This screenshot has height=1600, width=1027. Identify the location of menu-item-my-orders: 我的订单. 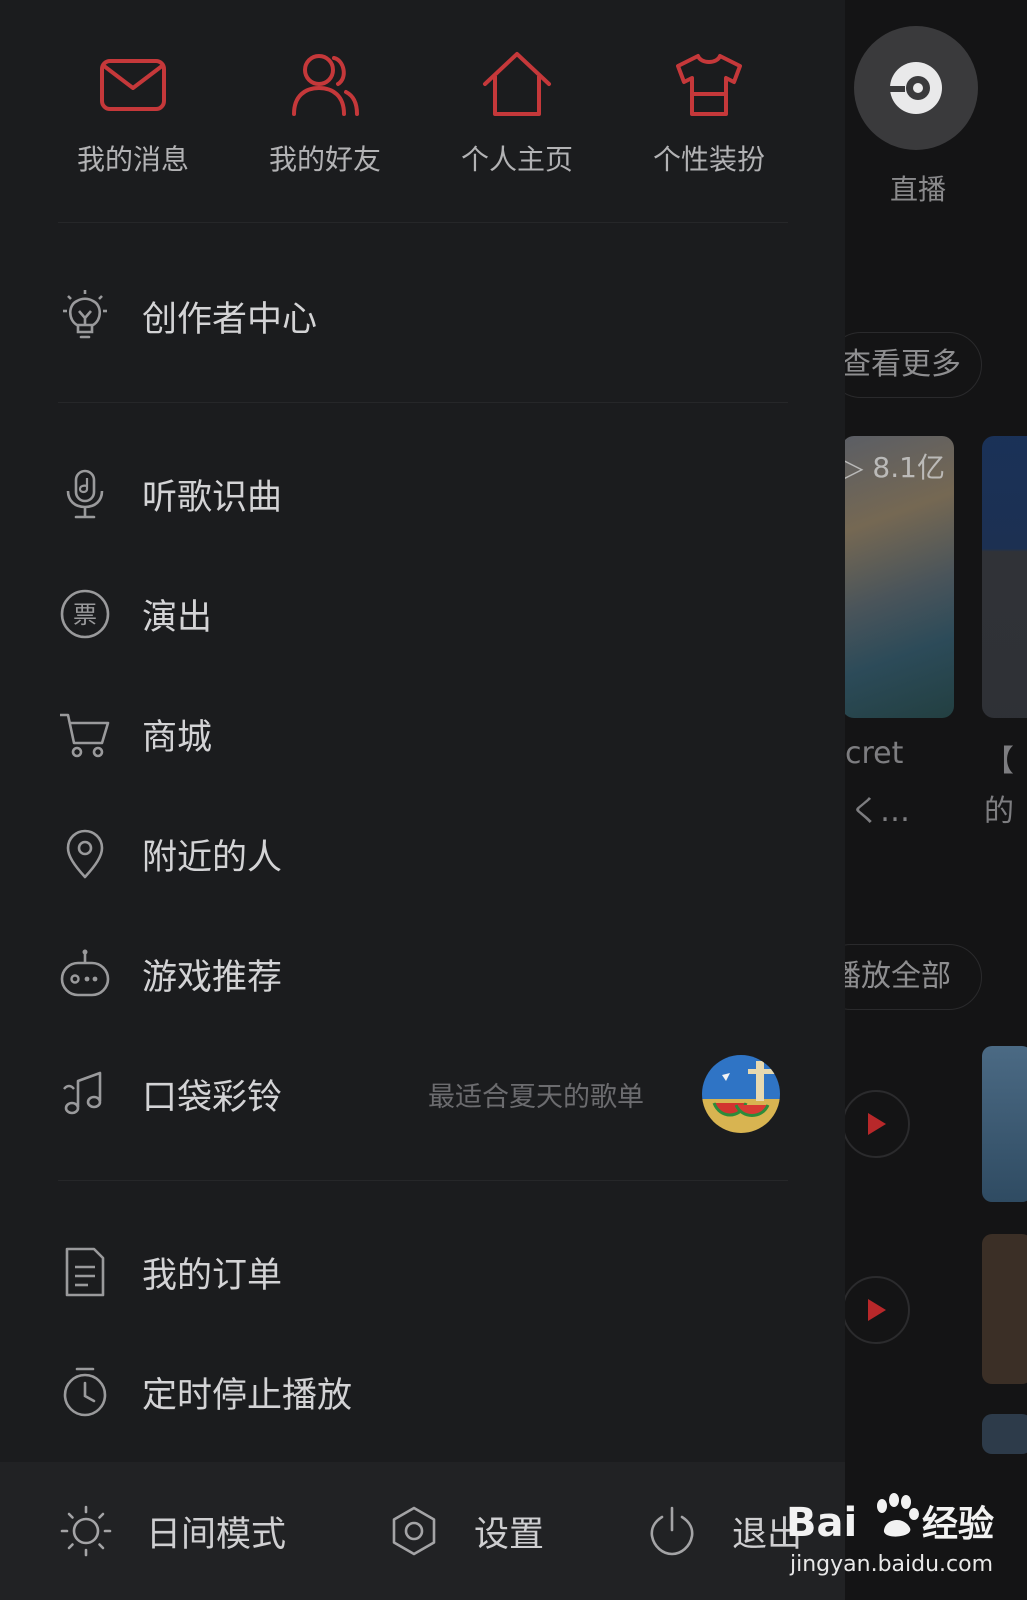
(423, 1272).